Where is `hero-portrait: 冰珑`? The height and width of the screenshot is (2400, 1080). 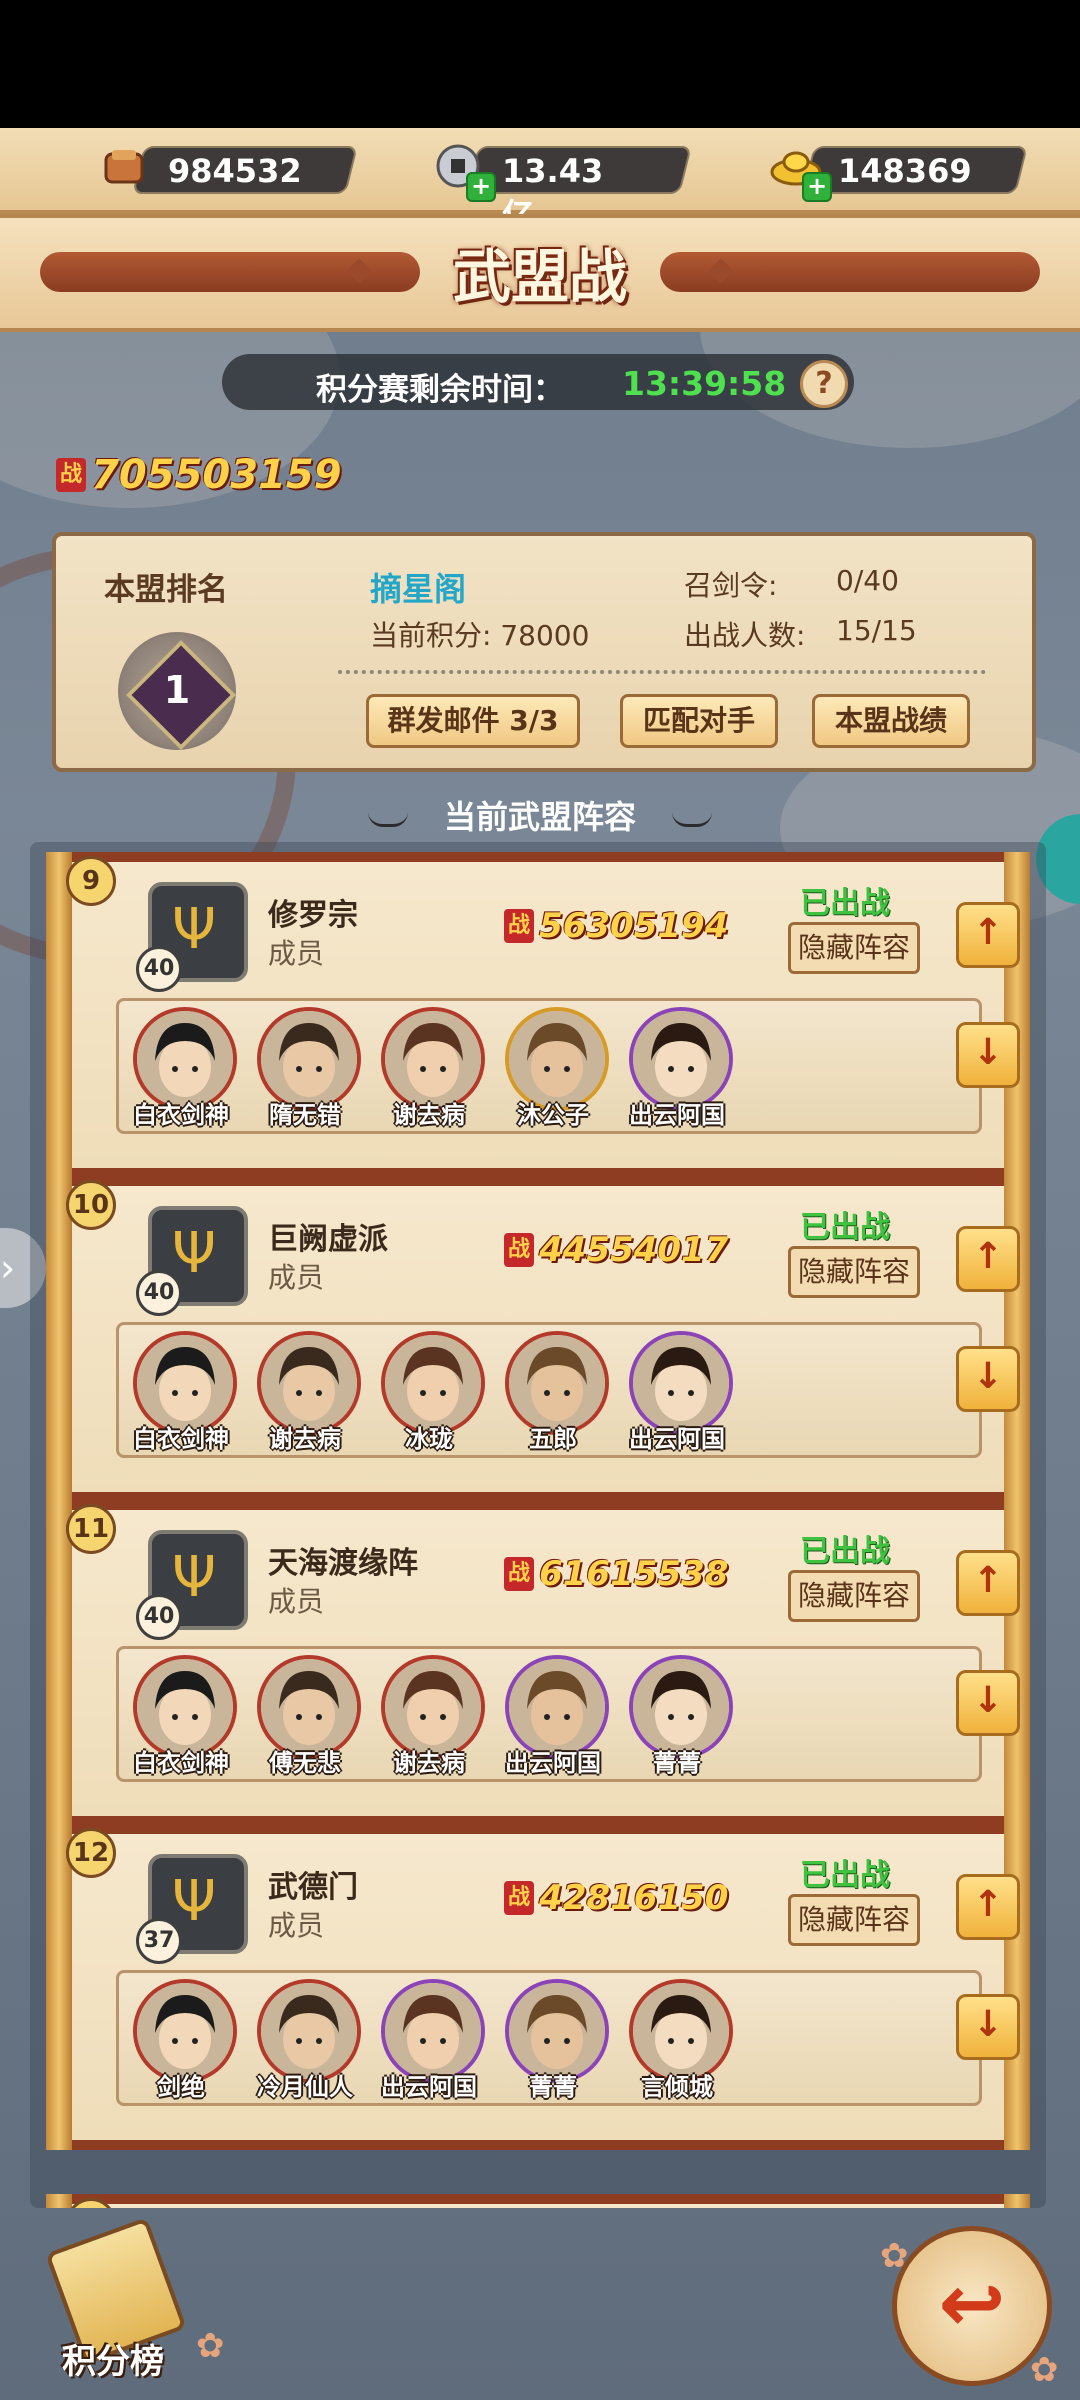
hero-portrait: 冰珑 is located at coordinates (433, 1393).